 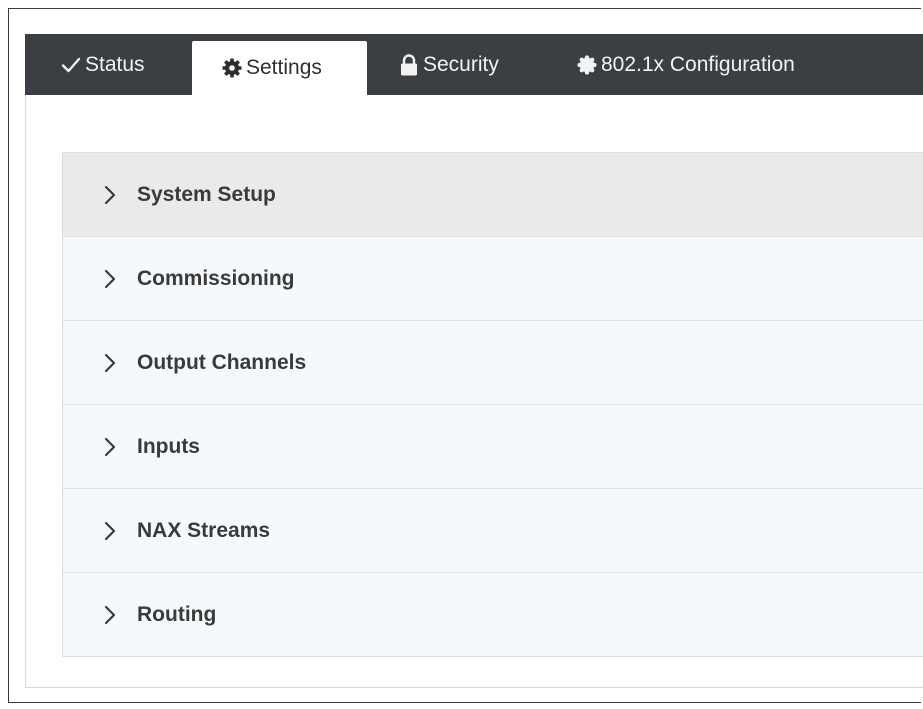 What do you see at coordinates (493, 363) in the screenshot?
I see `accordion-item-output-channels: Output Channels` at bounding box center [493, 363].